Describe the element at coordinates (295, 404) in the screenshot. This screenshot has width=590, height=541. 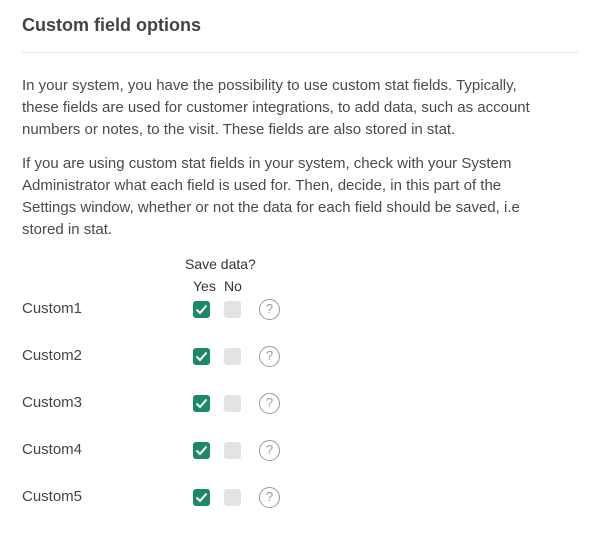
I see `custom-field-row-custom3: Custom3 ?` at that location.